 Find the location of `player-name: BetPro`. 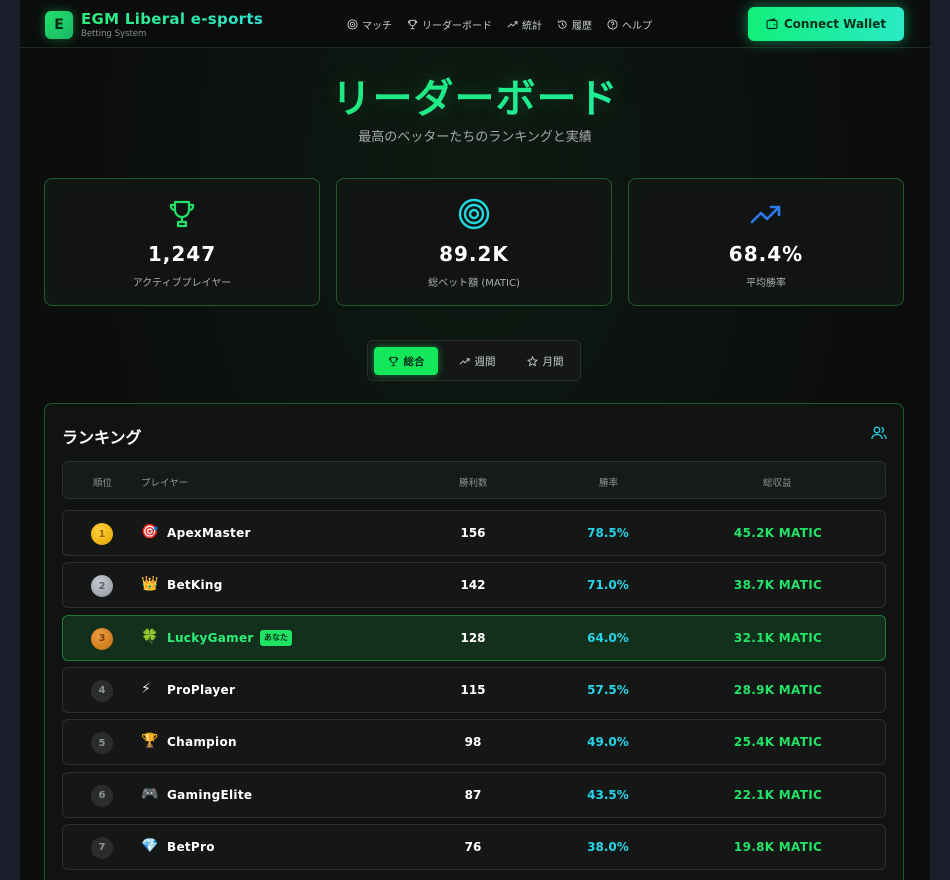

player-name: BetPro is located at coordinates (191, 847).